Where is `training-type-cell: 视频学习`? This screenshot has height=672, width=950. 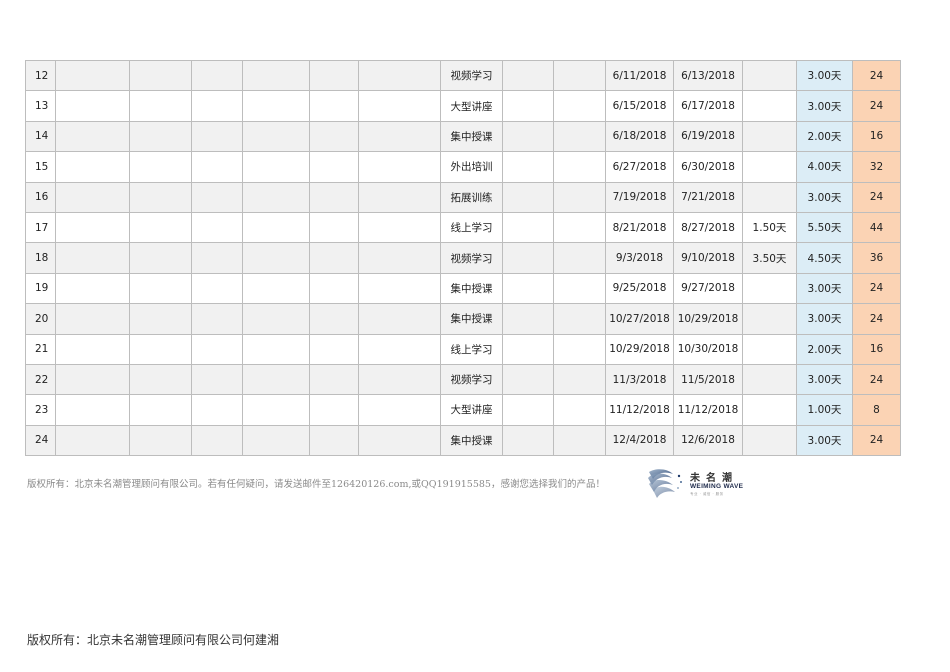
training-type-cell: 视频学习 is located at coordinates (471, 379).